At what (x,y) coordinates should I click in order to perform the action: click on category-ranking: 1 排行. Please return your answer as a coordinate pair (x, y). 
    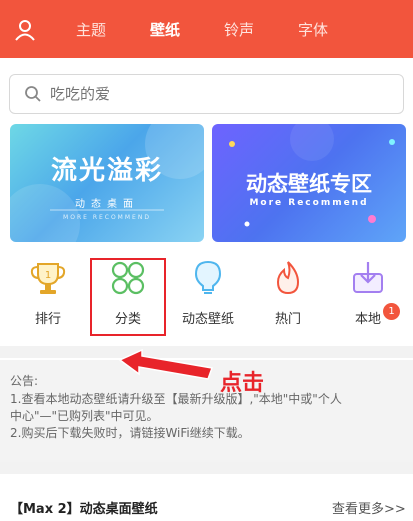
    Looking at the image, I should click on (48, 296).